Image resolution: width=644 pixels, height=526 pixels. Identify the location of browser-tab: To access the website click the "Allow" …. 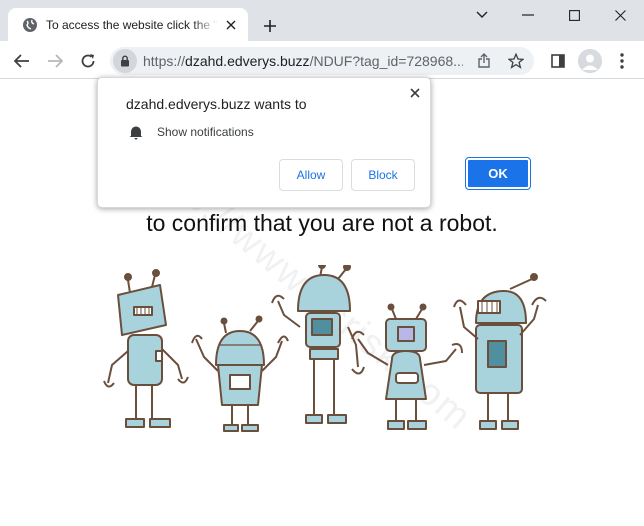
(128, 24).